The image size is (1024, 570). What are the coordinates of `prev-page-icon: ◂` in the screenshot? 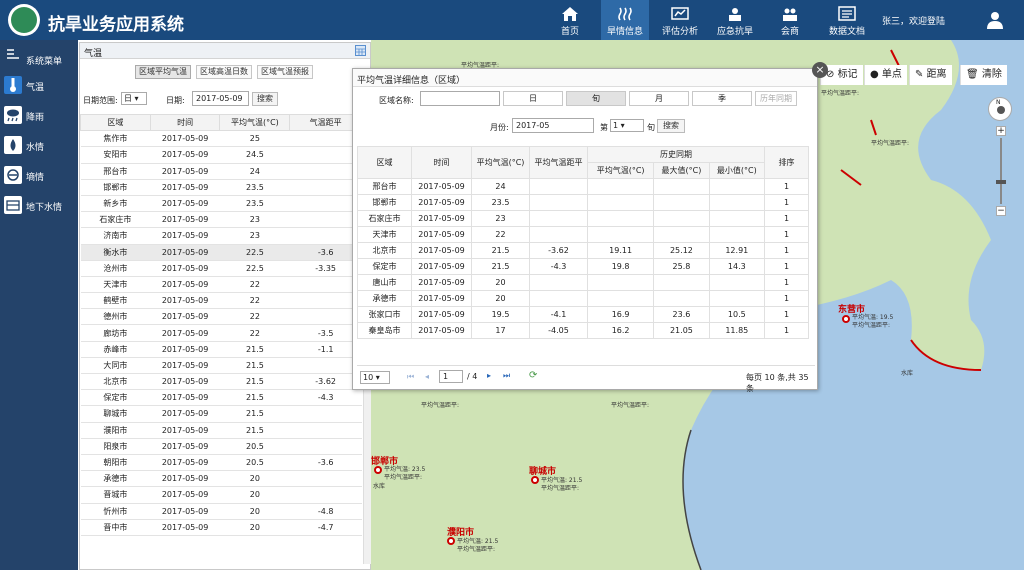 It's located at (427, 376).